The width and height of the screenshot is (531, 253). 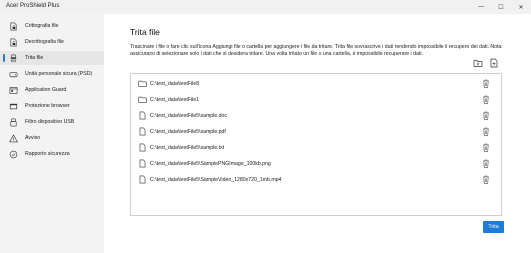 I want to click on warning-icon, so click(x=13, y=138).